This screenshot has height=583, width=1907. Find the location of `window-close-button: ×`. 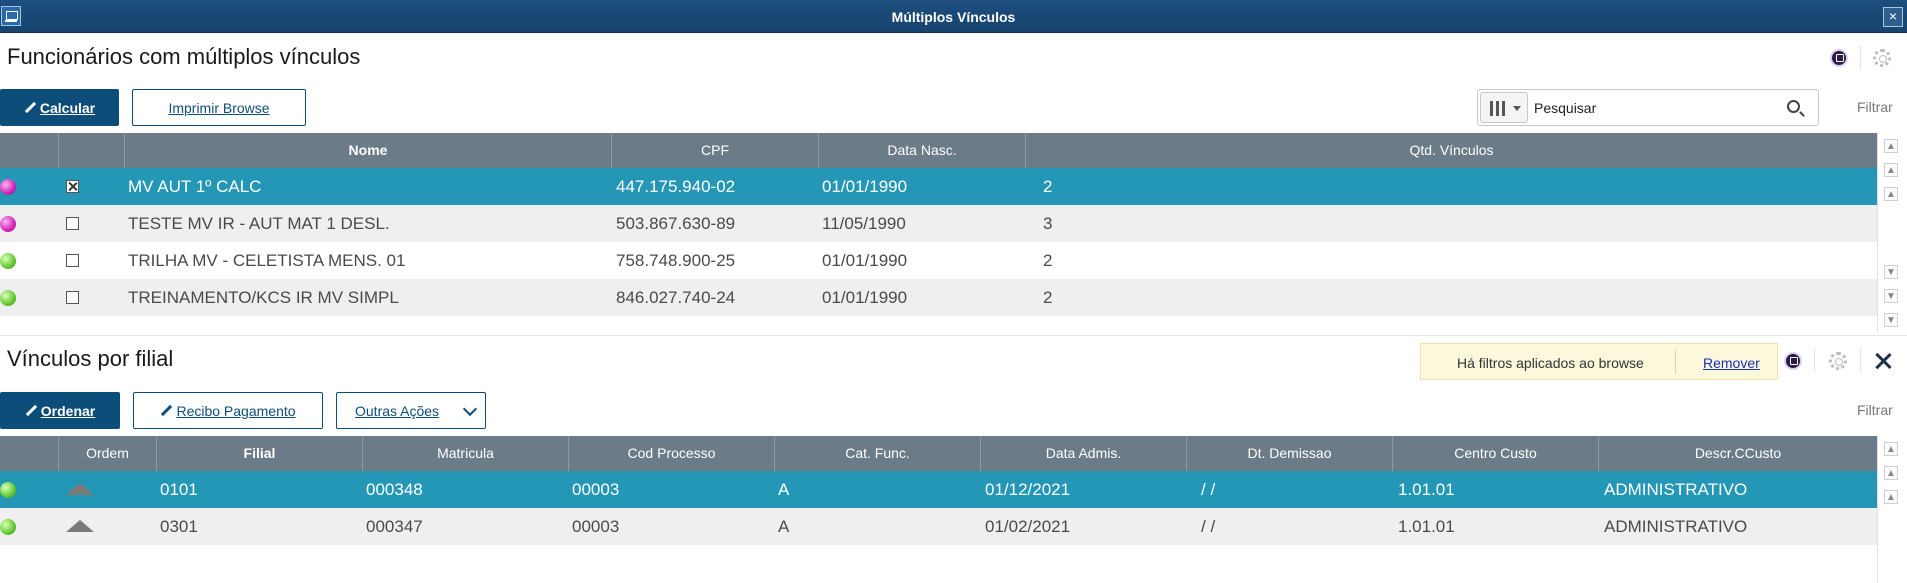

window-close-button: × is located at coordinates (1893, 17).